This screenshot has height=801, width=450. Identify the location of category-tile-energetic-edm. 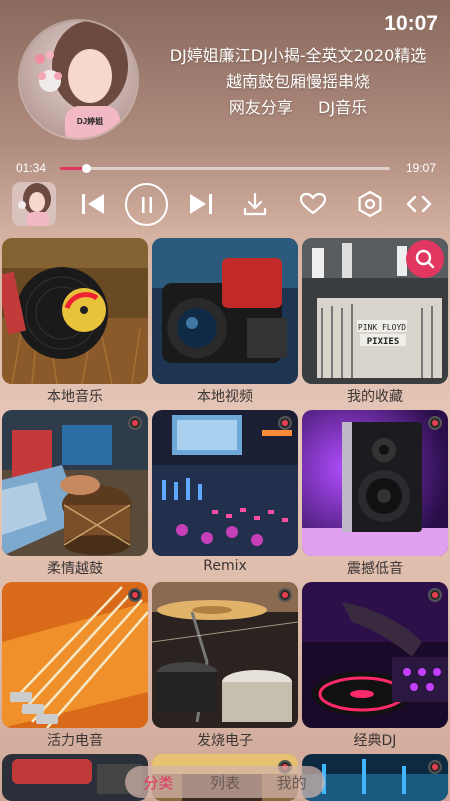
(75, 655).